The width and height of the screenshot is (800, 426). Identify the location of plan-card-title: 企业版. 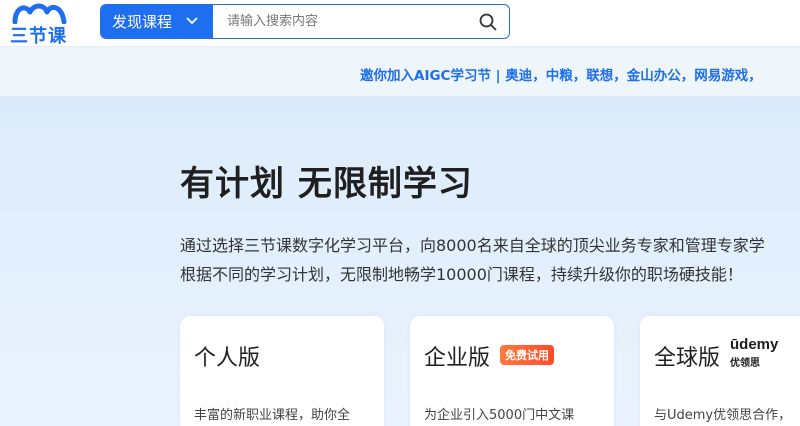
(457, 358).